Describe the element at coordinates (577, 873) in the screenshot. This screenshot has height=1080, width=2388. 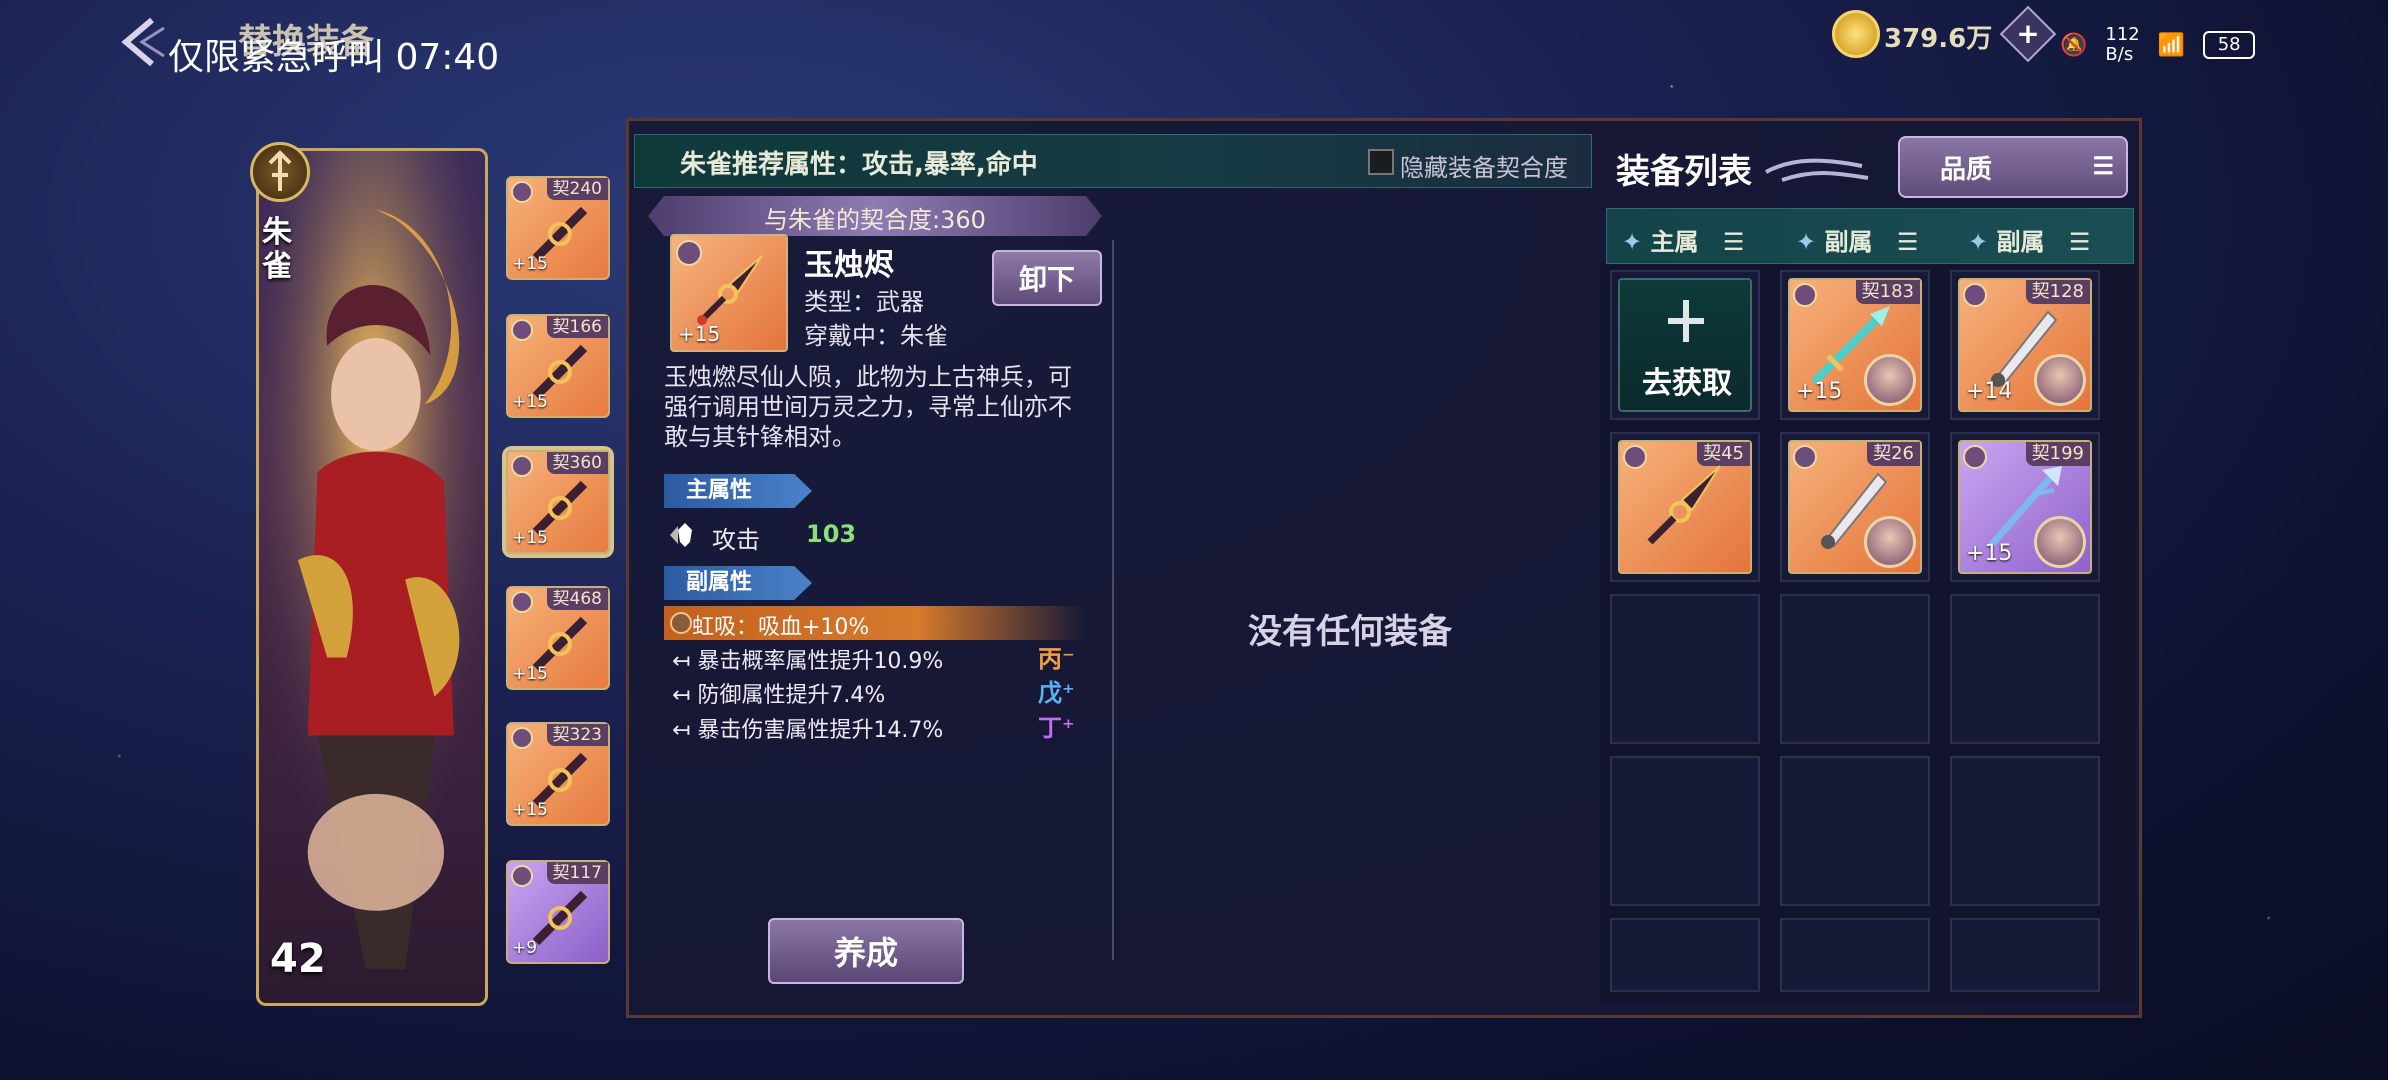
I see `slot-affinity: 契117` at that location.